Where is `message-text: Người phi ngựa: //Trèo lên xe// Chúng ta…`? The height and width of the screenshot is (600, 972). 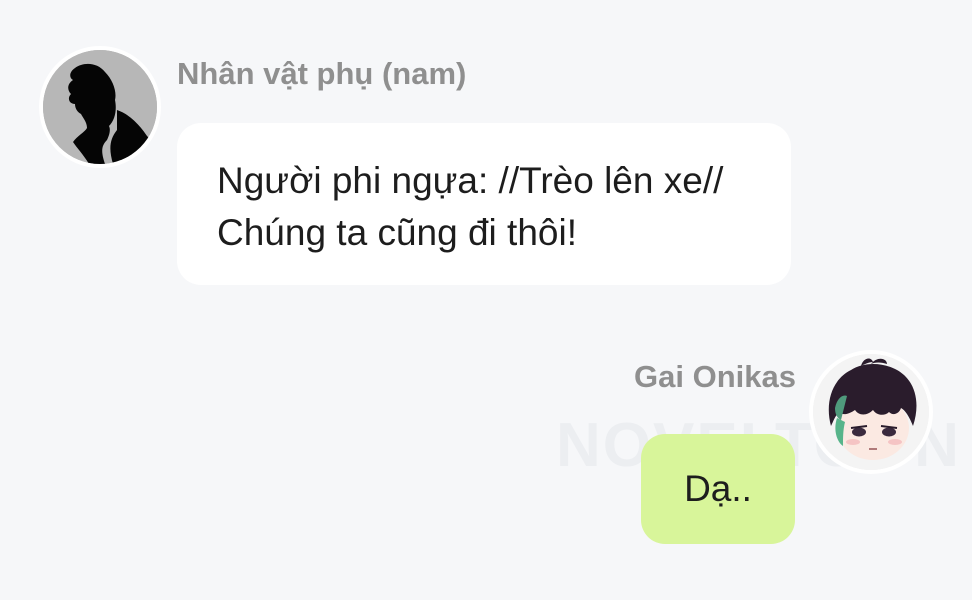
message-text: Người phi ngựa: //Trèo lên xe// Chúng ta… is located at coordinates (470, 206).